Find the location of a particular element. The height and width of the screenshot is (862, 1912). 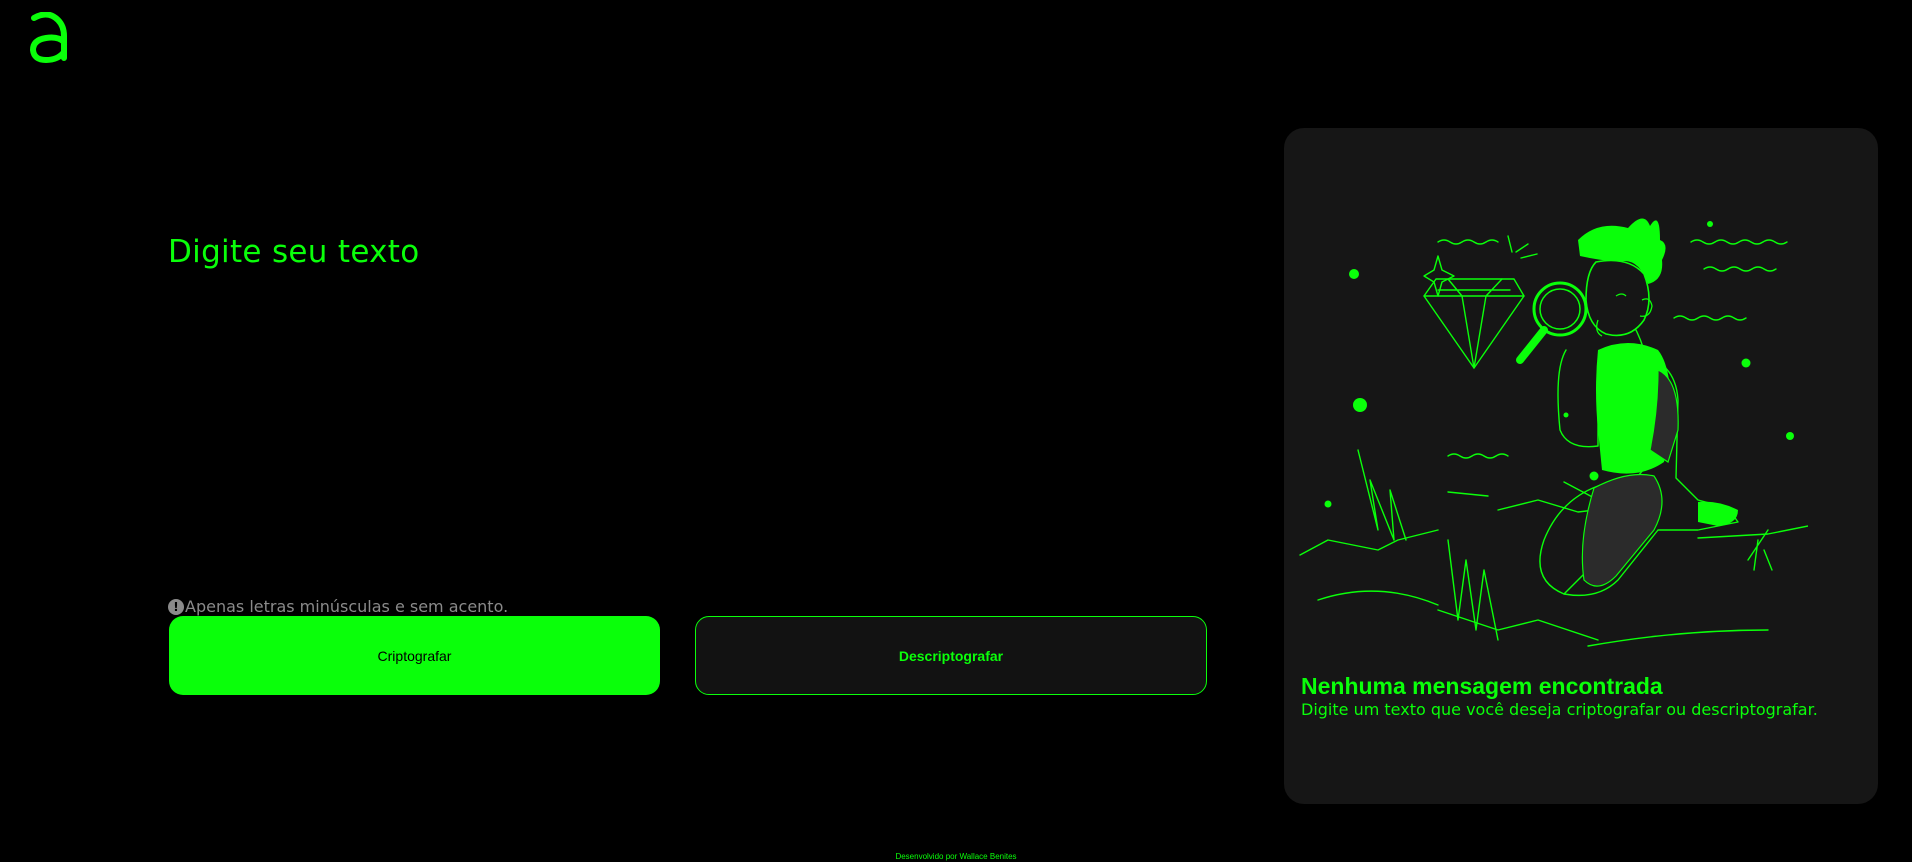

decrypt-button: Descriptografar is located at coordinates (951, 655).